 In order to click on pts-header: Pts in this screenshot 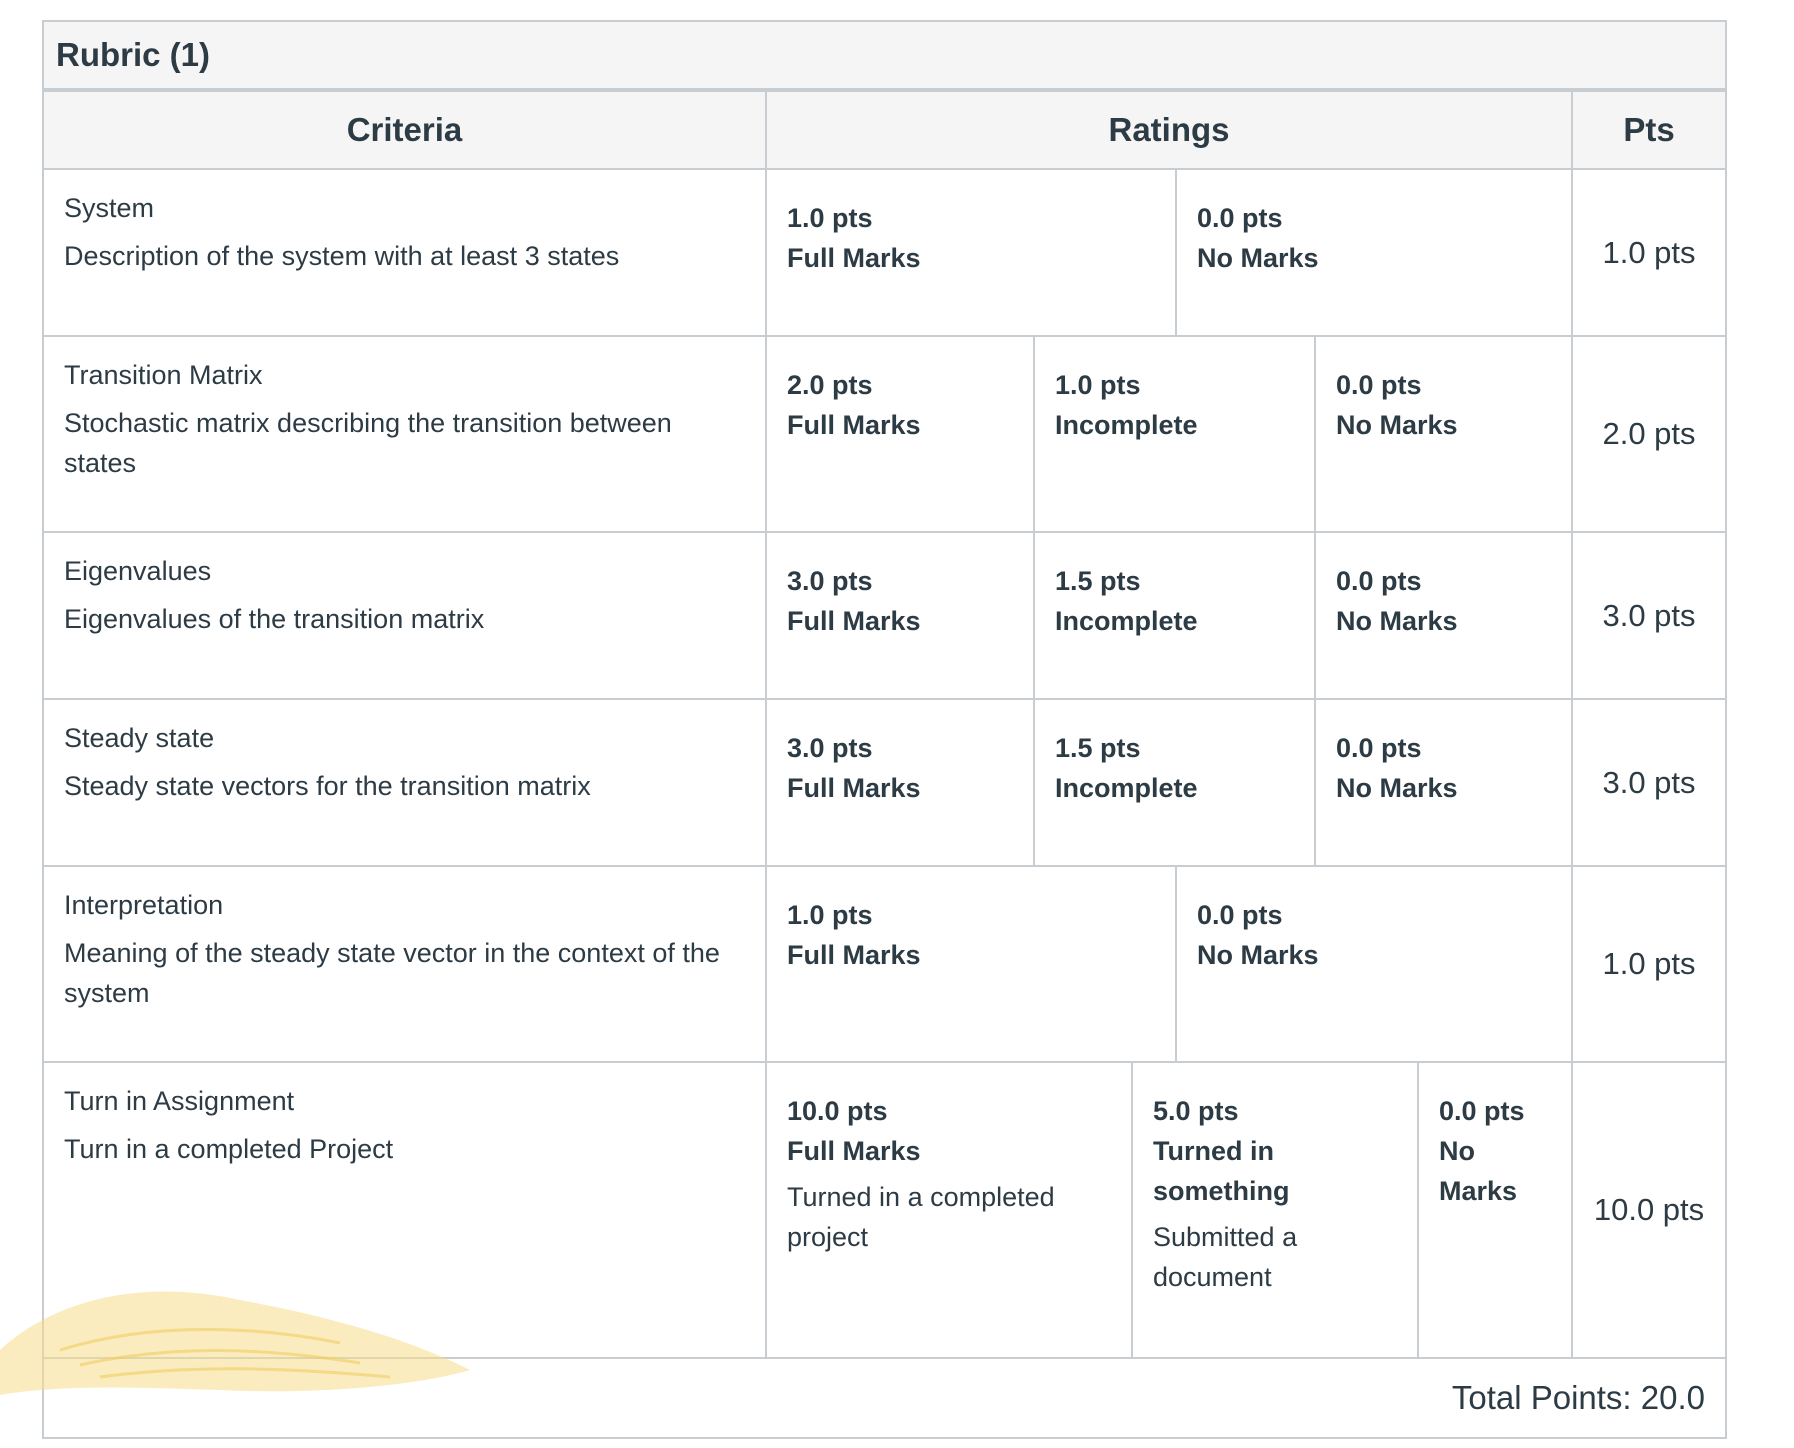, I will do `click(1649, 130)`.